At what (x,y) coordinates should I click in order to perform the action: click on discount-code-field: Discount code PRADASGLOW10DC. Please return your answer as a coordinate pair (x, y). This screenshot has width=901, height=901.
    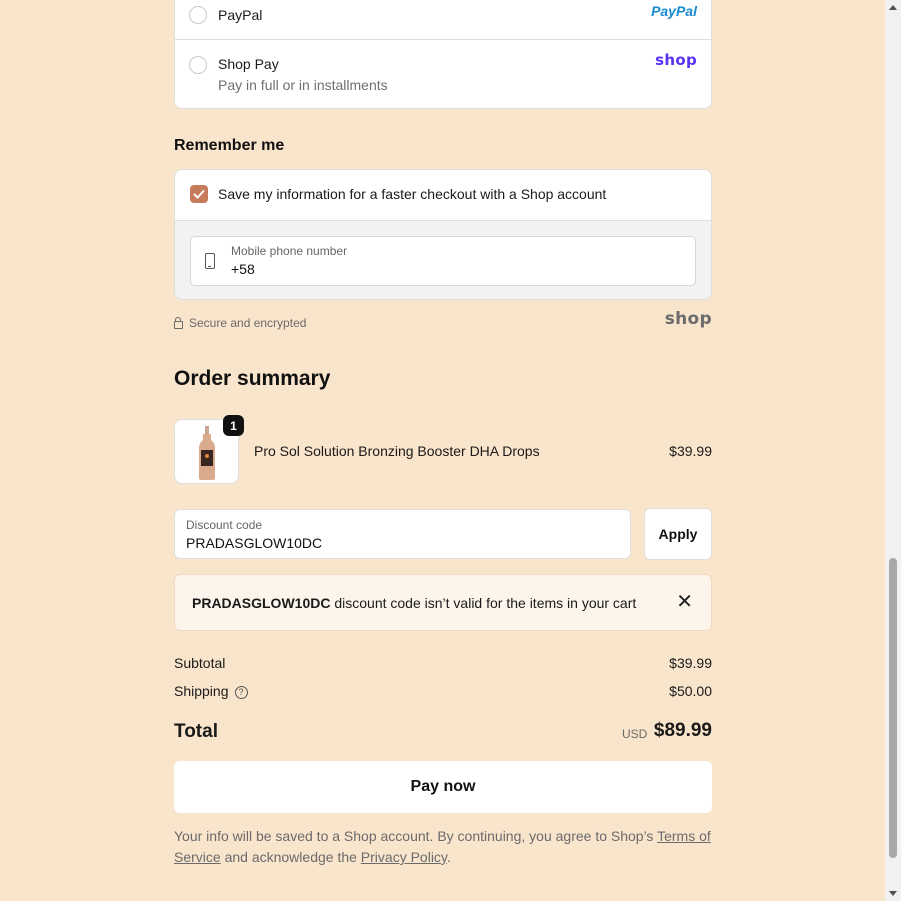
    Looking at the image, I should click on (402, 534).